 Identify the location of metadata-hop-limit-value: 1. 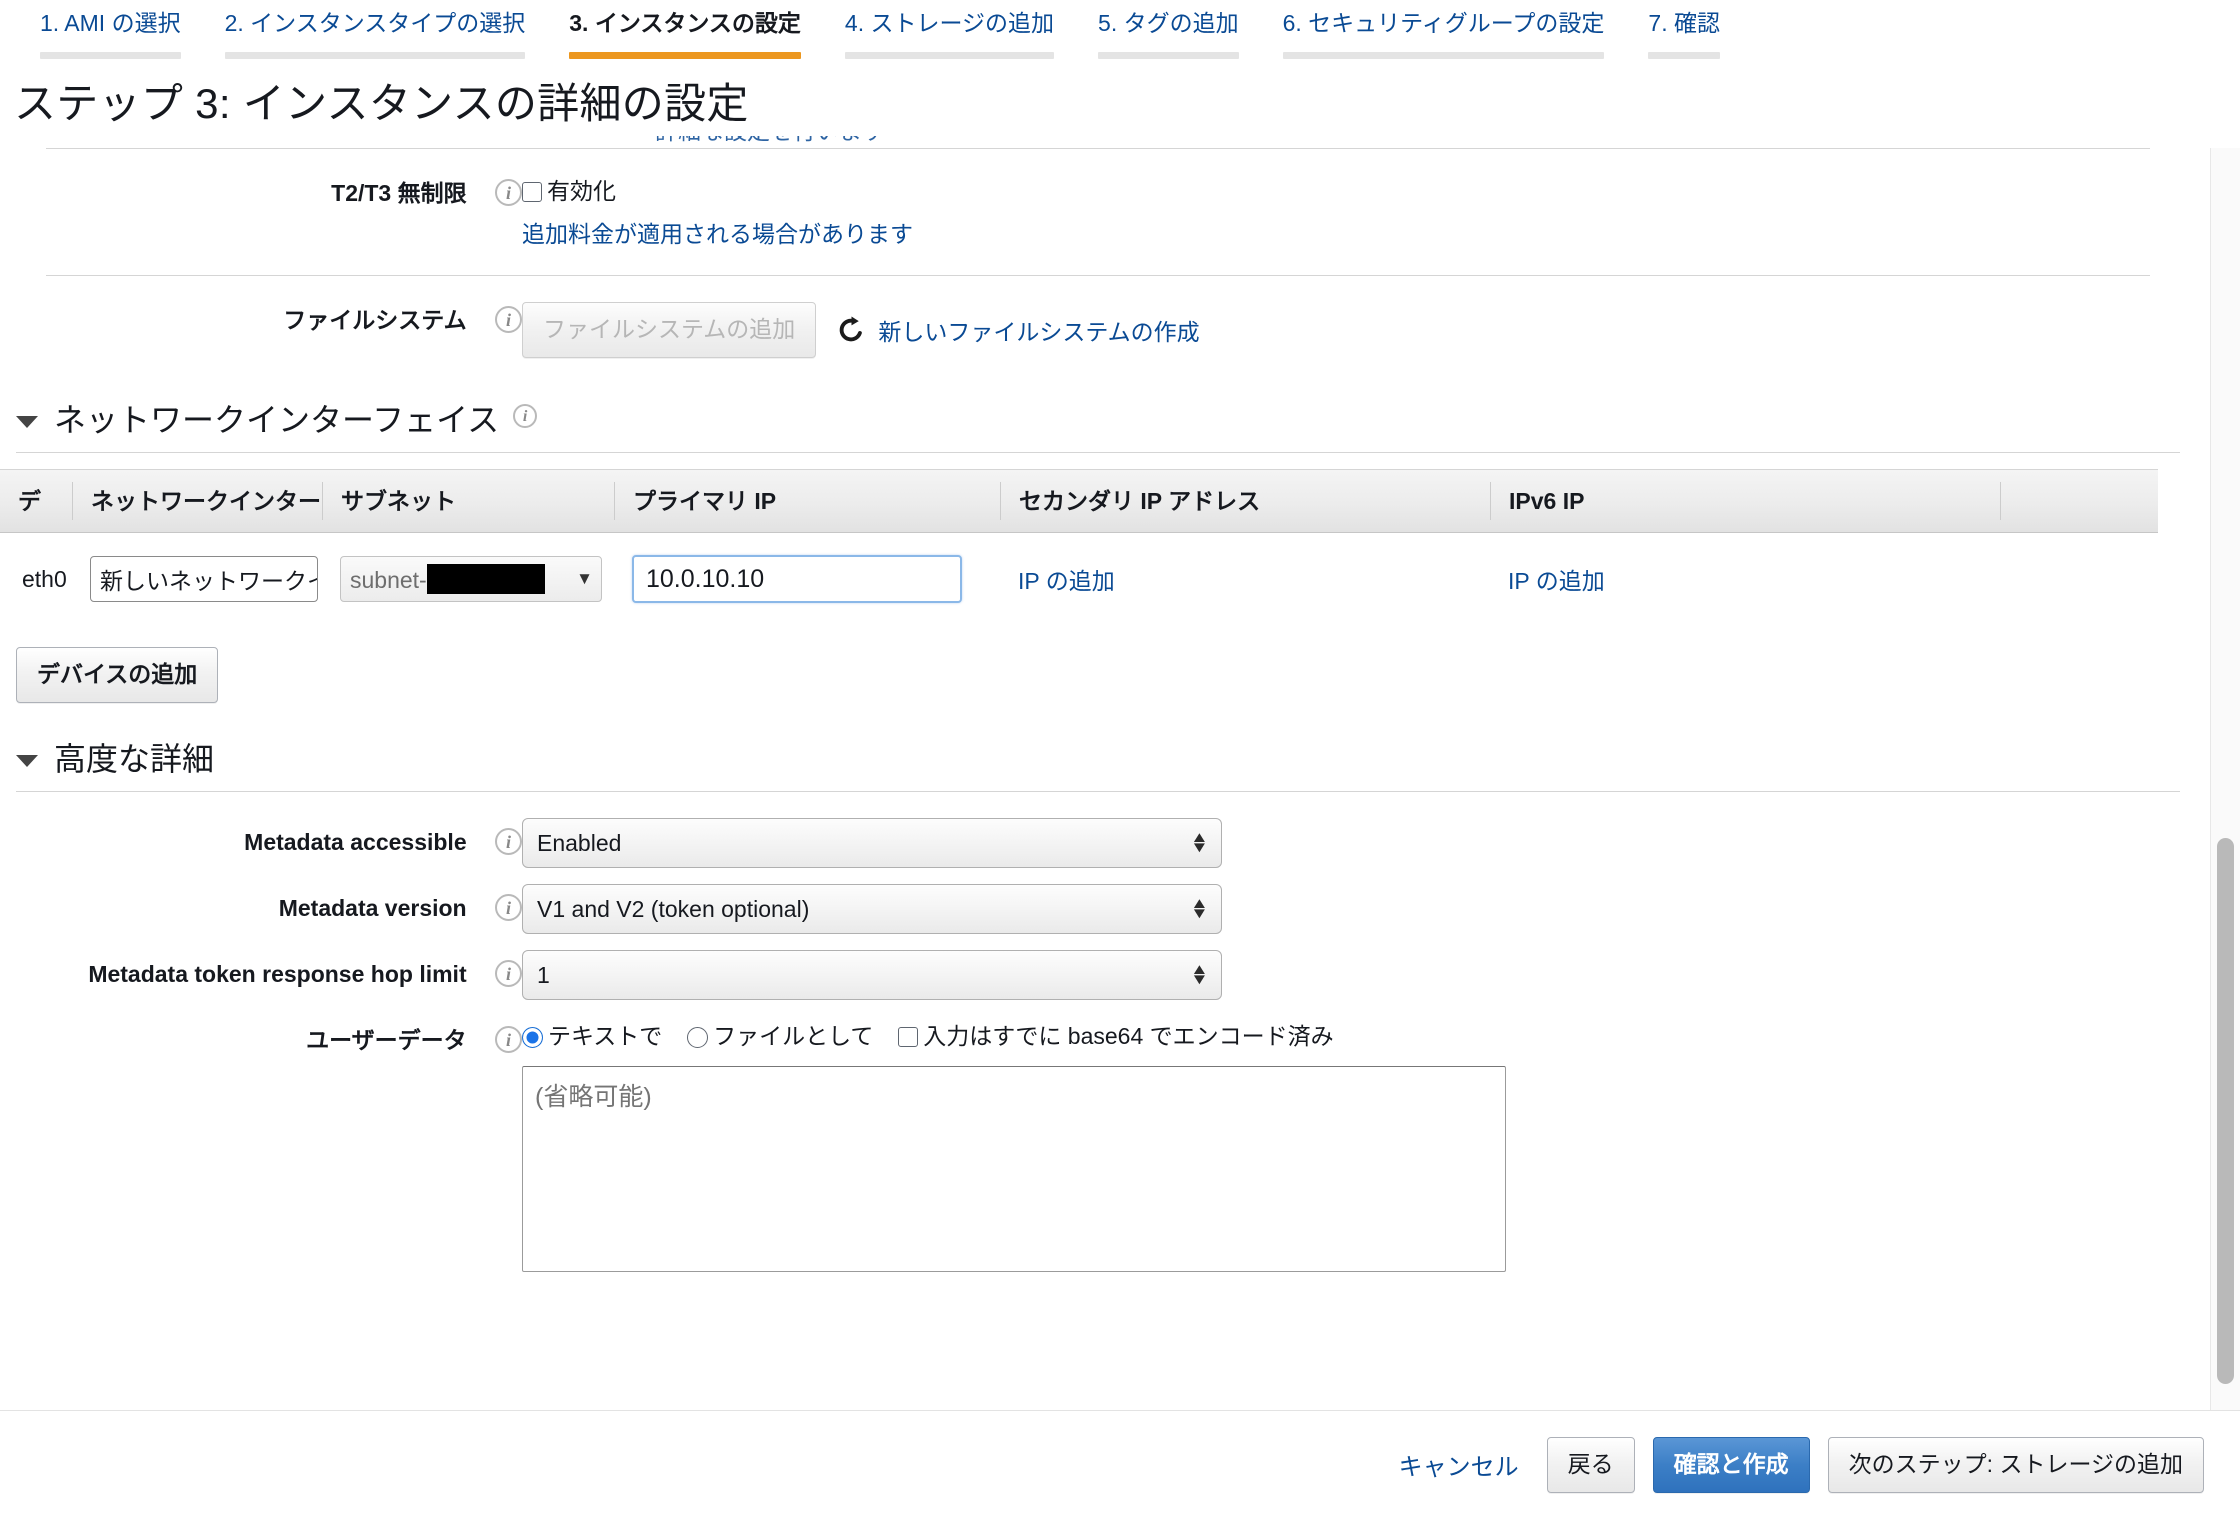
(543, 974).